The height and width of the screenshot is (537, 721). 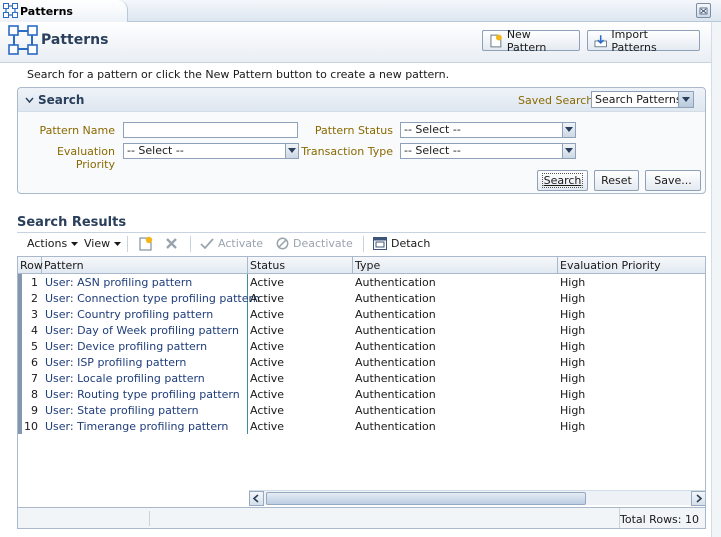 I want to click on delete-button, so click(x=171, y=243).